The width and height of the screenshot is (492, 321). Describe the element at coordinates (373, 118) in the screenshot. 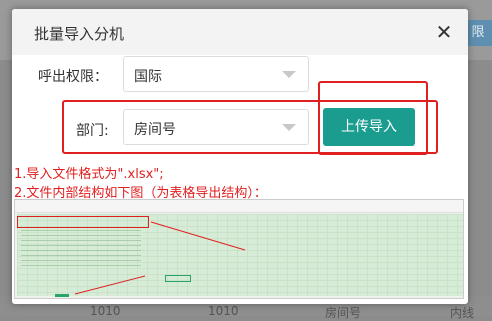

I see `upload-highlight-box` at that location.